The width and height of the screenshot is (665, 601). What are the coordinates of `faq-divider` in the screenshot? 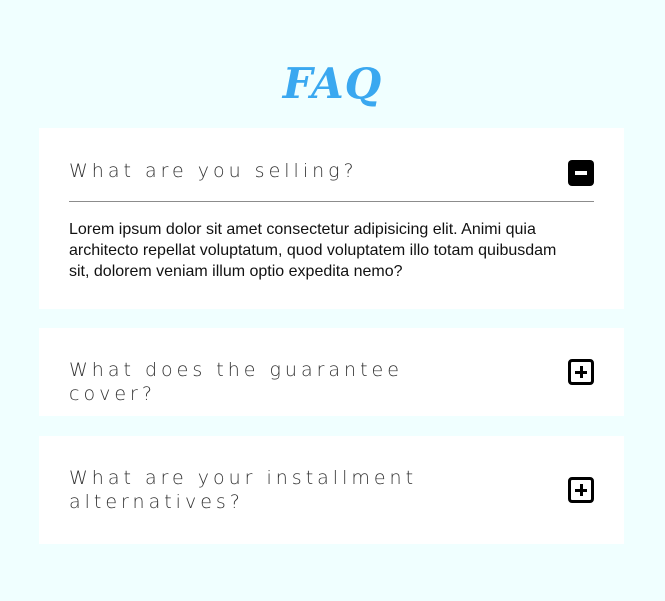 It's located at (331, 201).